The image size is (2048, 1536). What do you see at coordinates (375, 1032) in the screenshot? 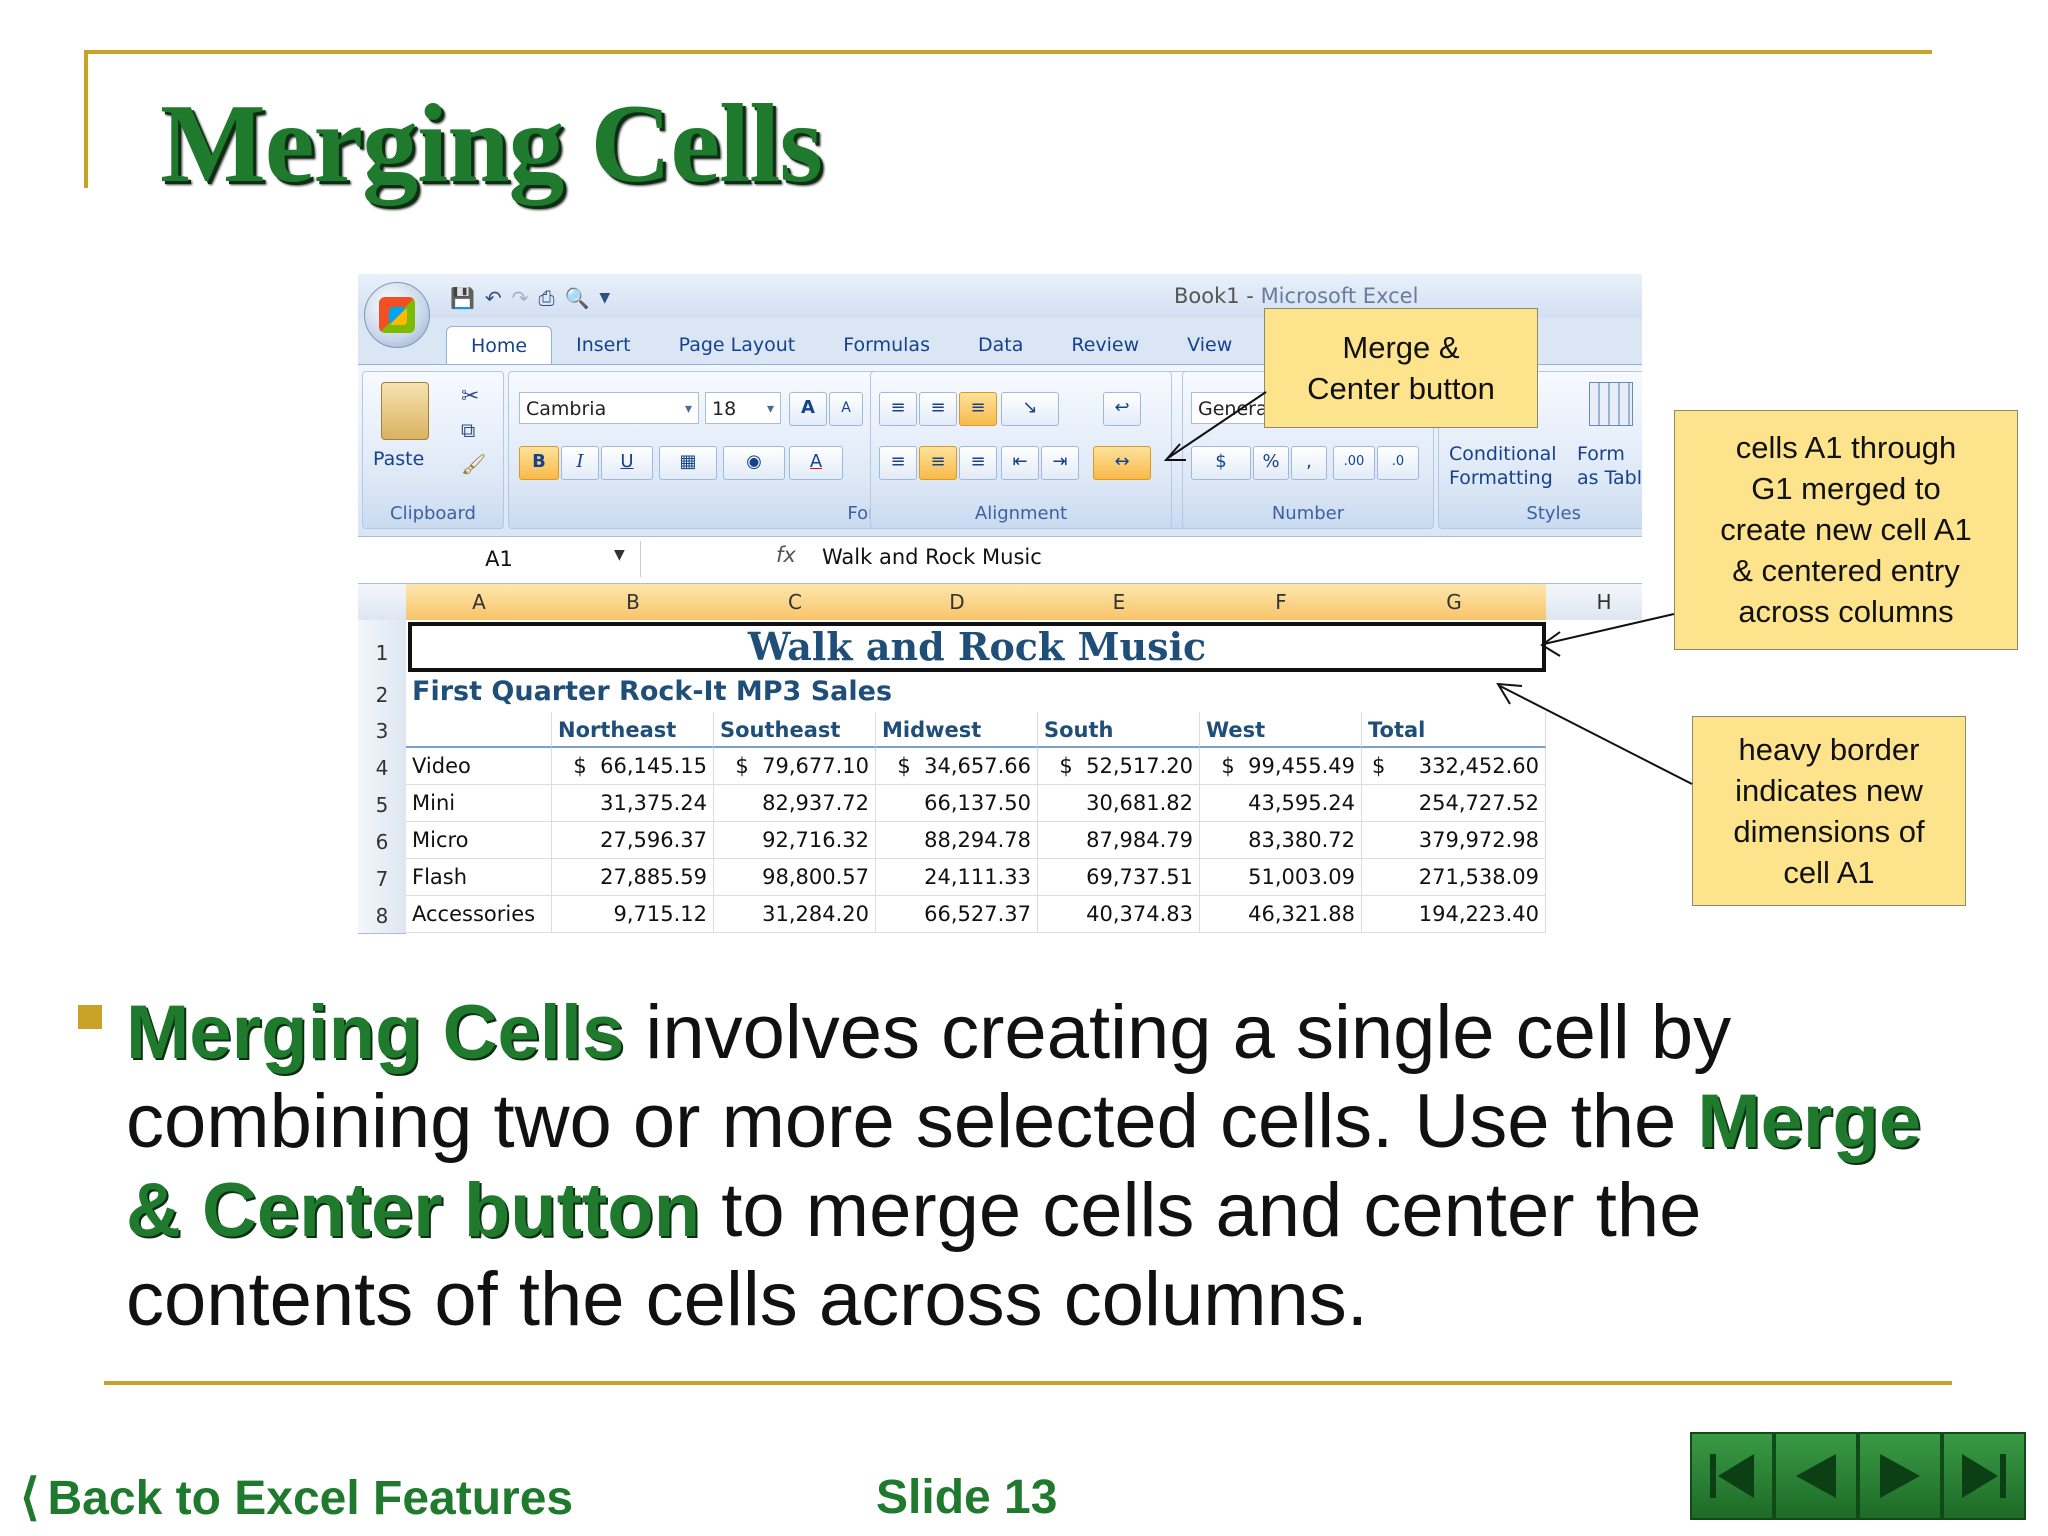
I see `keyword-merging-cells: Merging Cells` at bounding box center [375, 1032].